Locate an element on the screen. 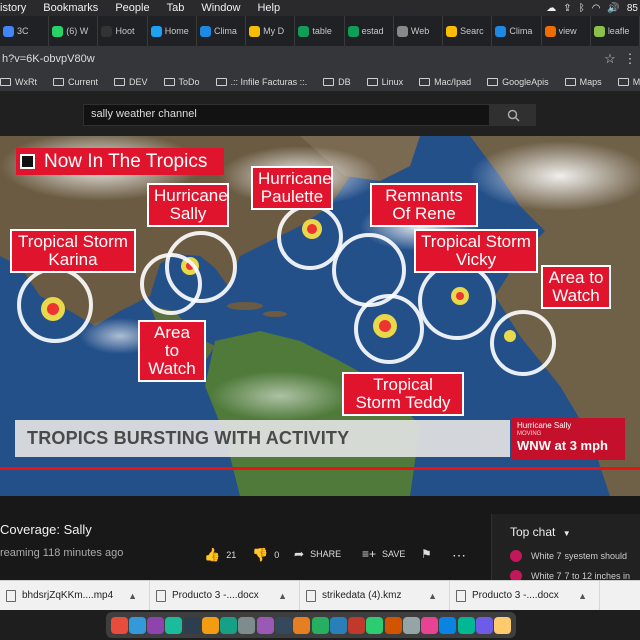 The height and width of the screenshot is (640, 640). bookmark-item: DB is located at coordinates (337, 82).